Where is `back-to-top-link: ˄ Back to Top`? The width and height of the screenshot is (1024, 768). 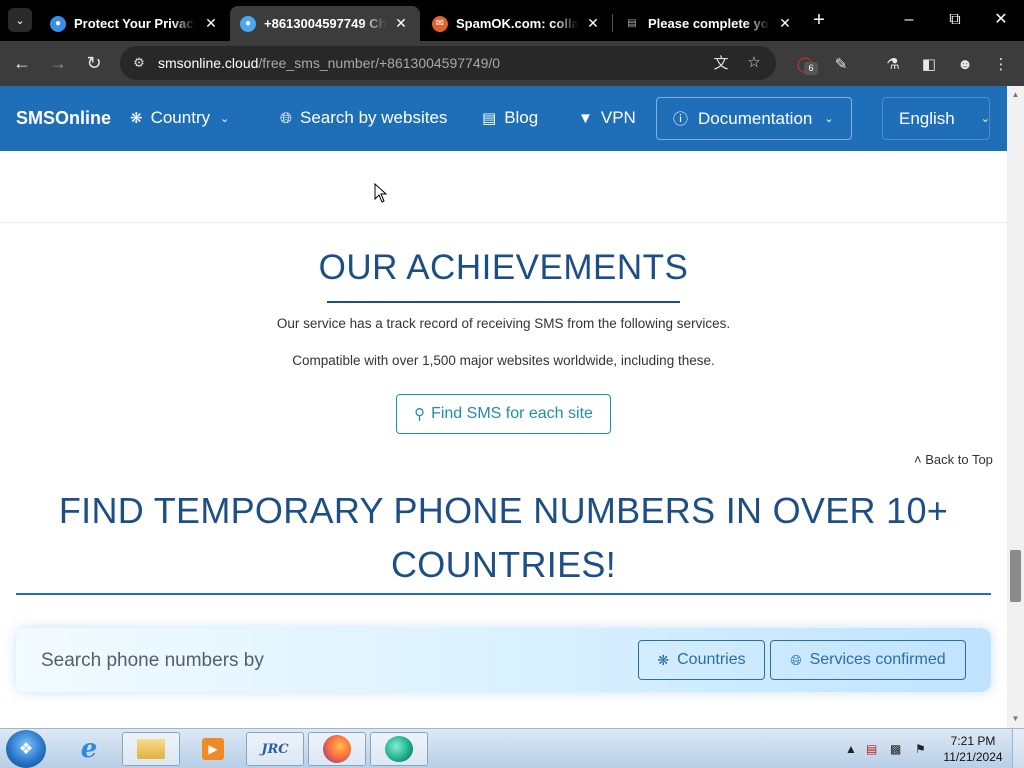
back-to-top-link: ˄ Back to Top is located at coordinates (953, 459).